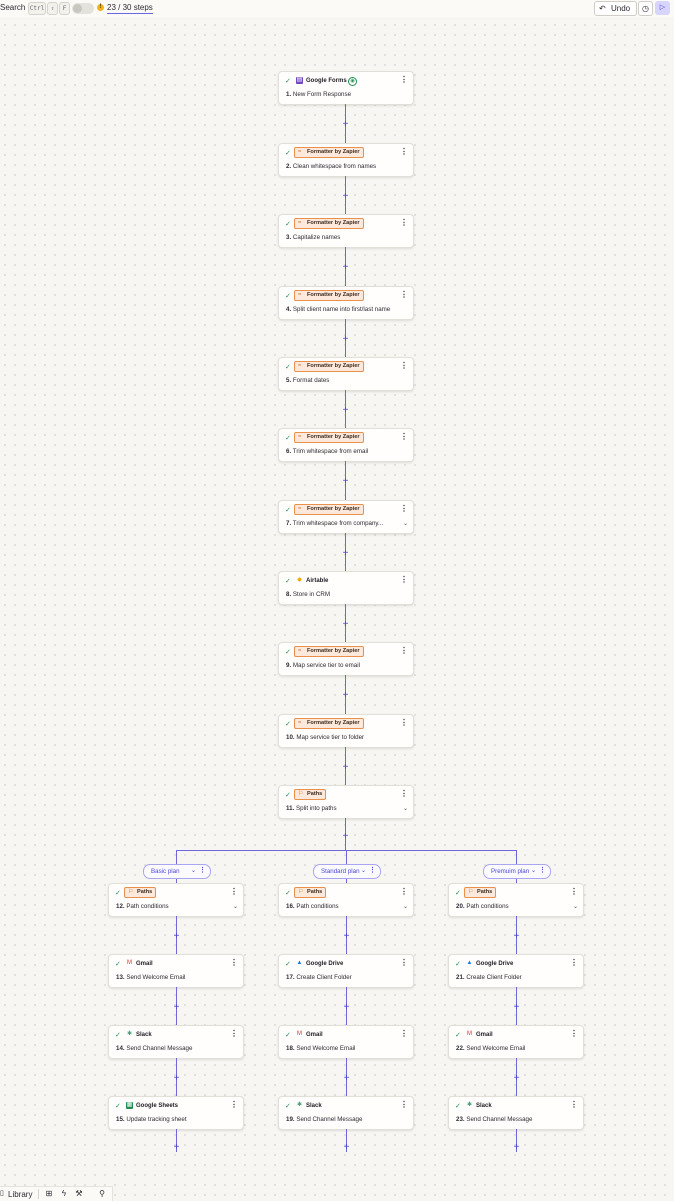 Image resolution: width=674 pixels, height=1201 pixels. I want to click on step-card: ✓ ✱ Slack 19. Send Channel Message ⋮, so click(346, 1113).